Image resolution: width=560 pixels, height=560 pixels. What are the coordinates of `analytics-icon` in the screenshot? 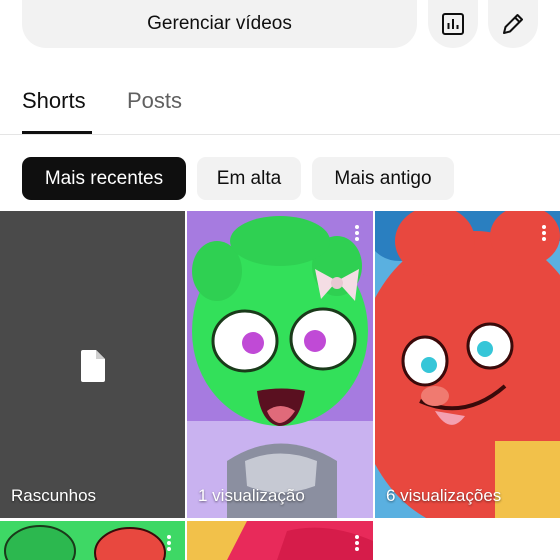 It's located at (453, 24).